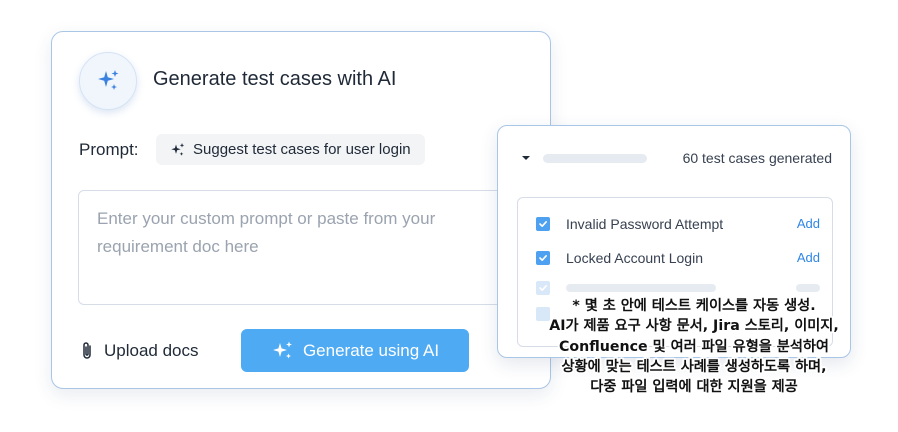 The image size is (898, 432). What do you see at coordinates (87, 350) in the screenshot?
I see `paperclip-icon` at bounding box center [87, 350].